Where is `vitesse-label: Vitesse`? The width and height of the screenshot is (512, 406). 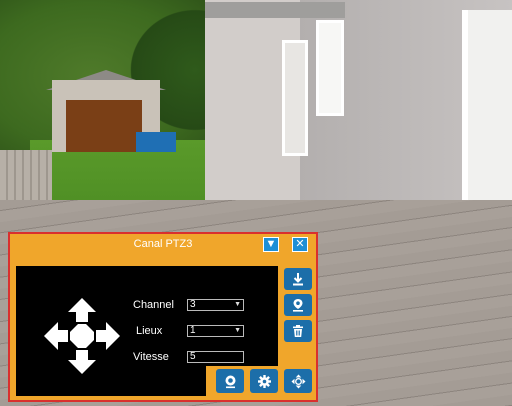
vitesse-label: Vitesse is located at coordinates (151, 357).